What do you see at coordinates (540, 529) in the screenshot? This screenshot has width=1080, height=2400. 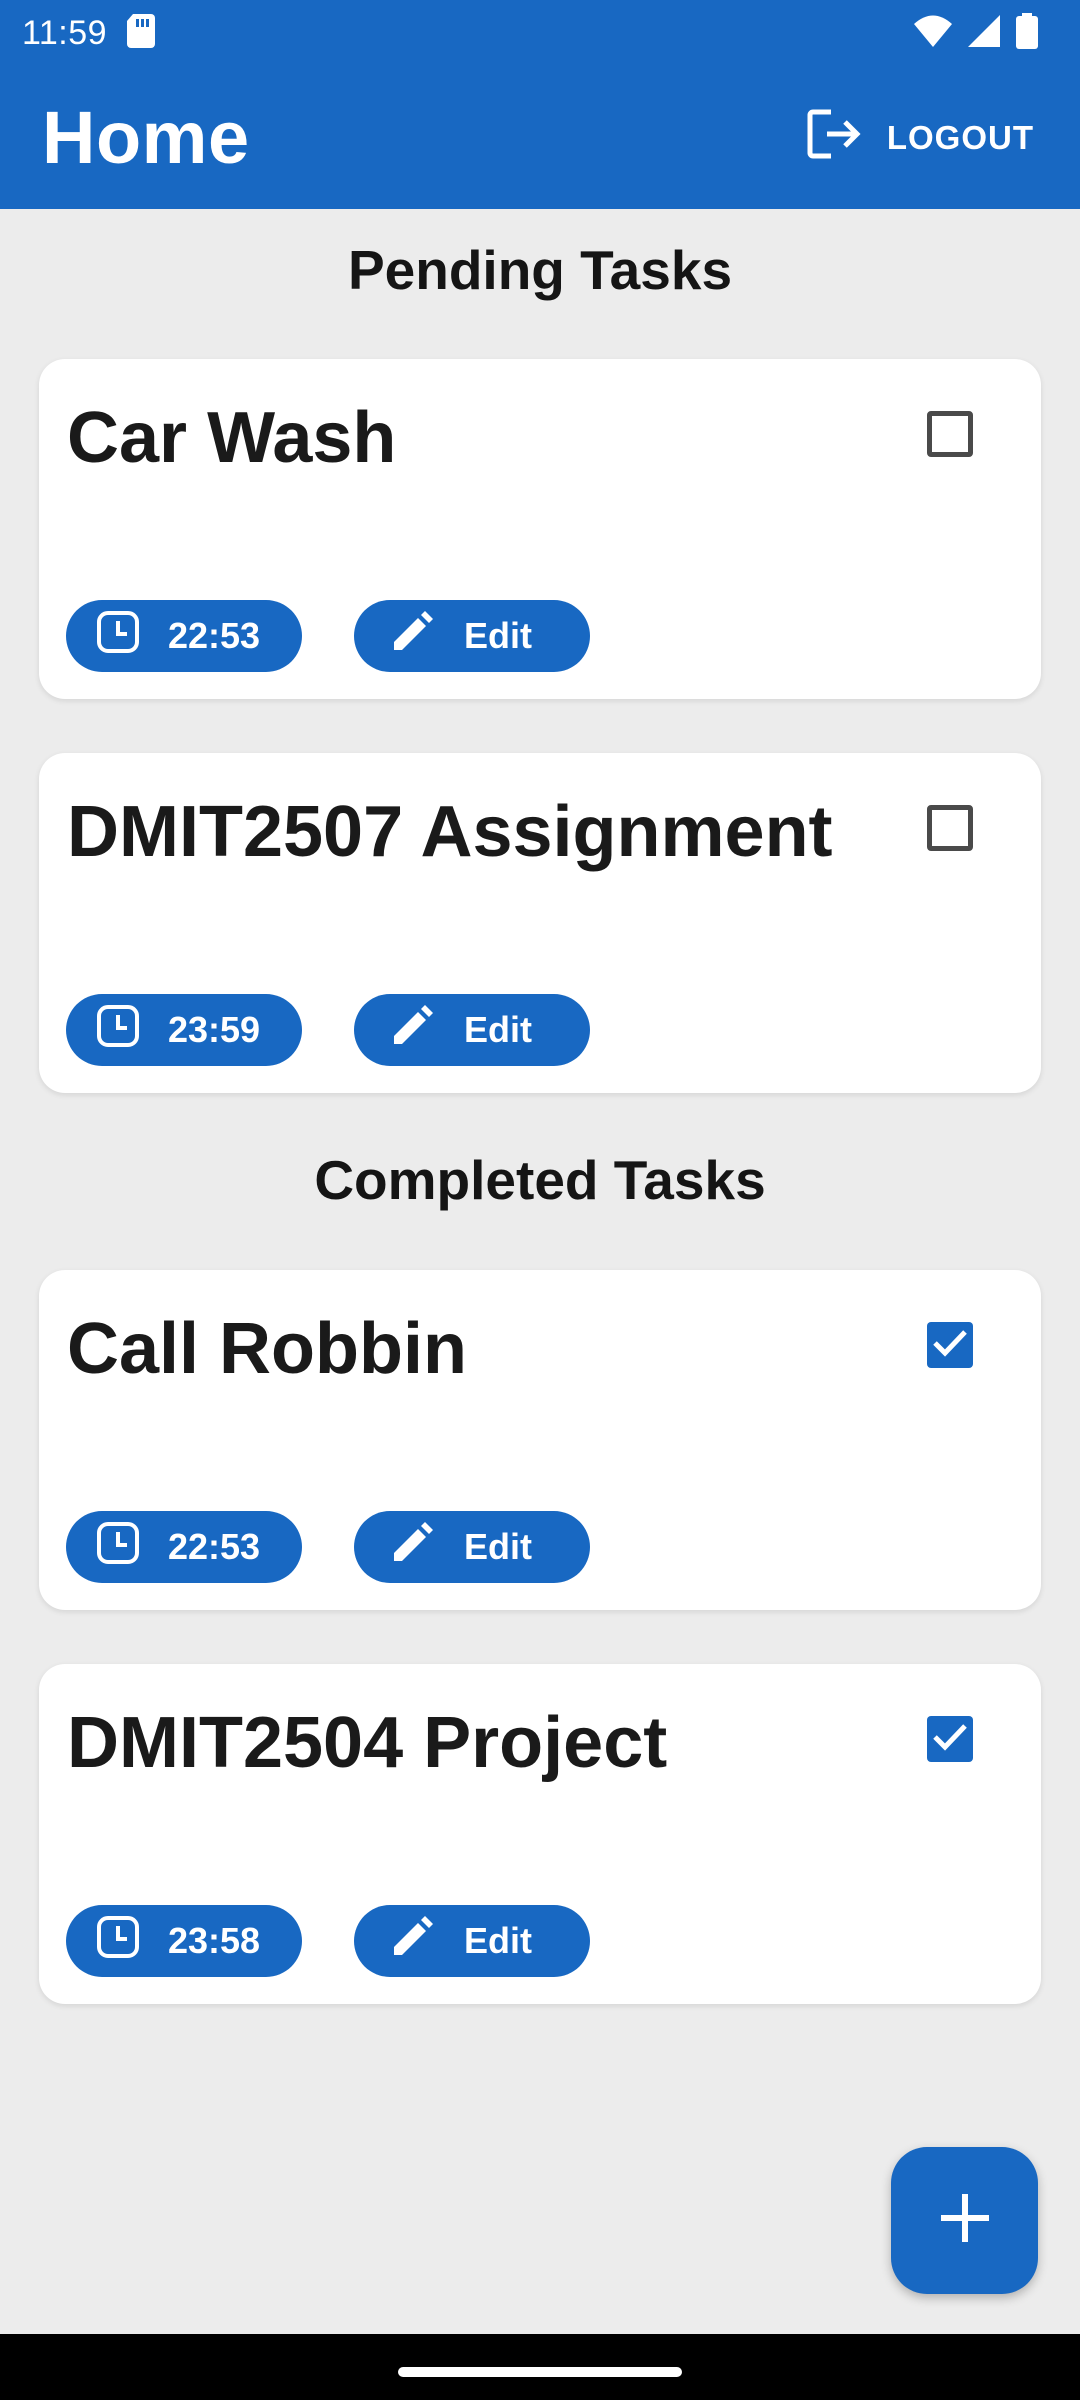 I see `task-card: Car Wash 22:53 Edit` at bounding box center [540, 529].